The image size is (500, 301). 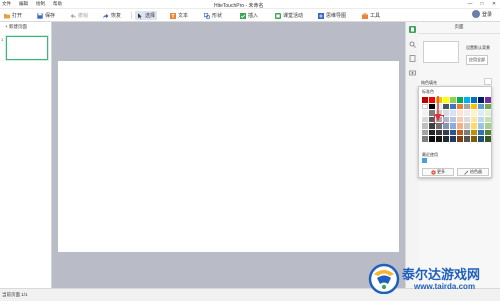 What do you see at coordinates (13, 15) in the screenshot?
I see `open-button: 打开` at bounding box center [13, 15].